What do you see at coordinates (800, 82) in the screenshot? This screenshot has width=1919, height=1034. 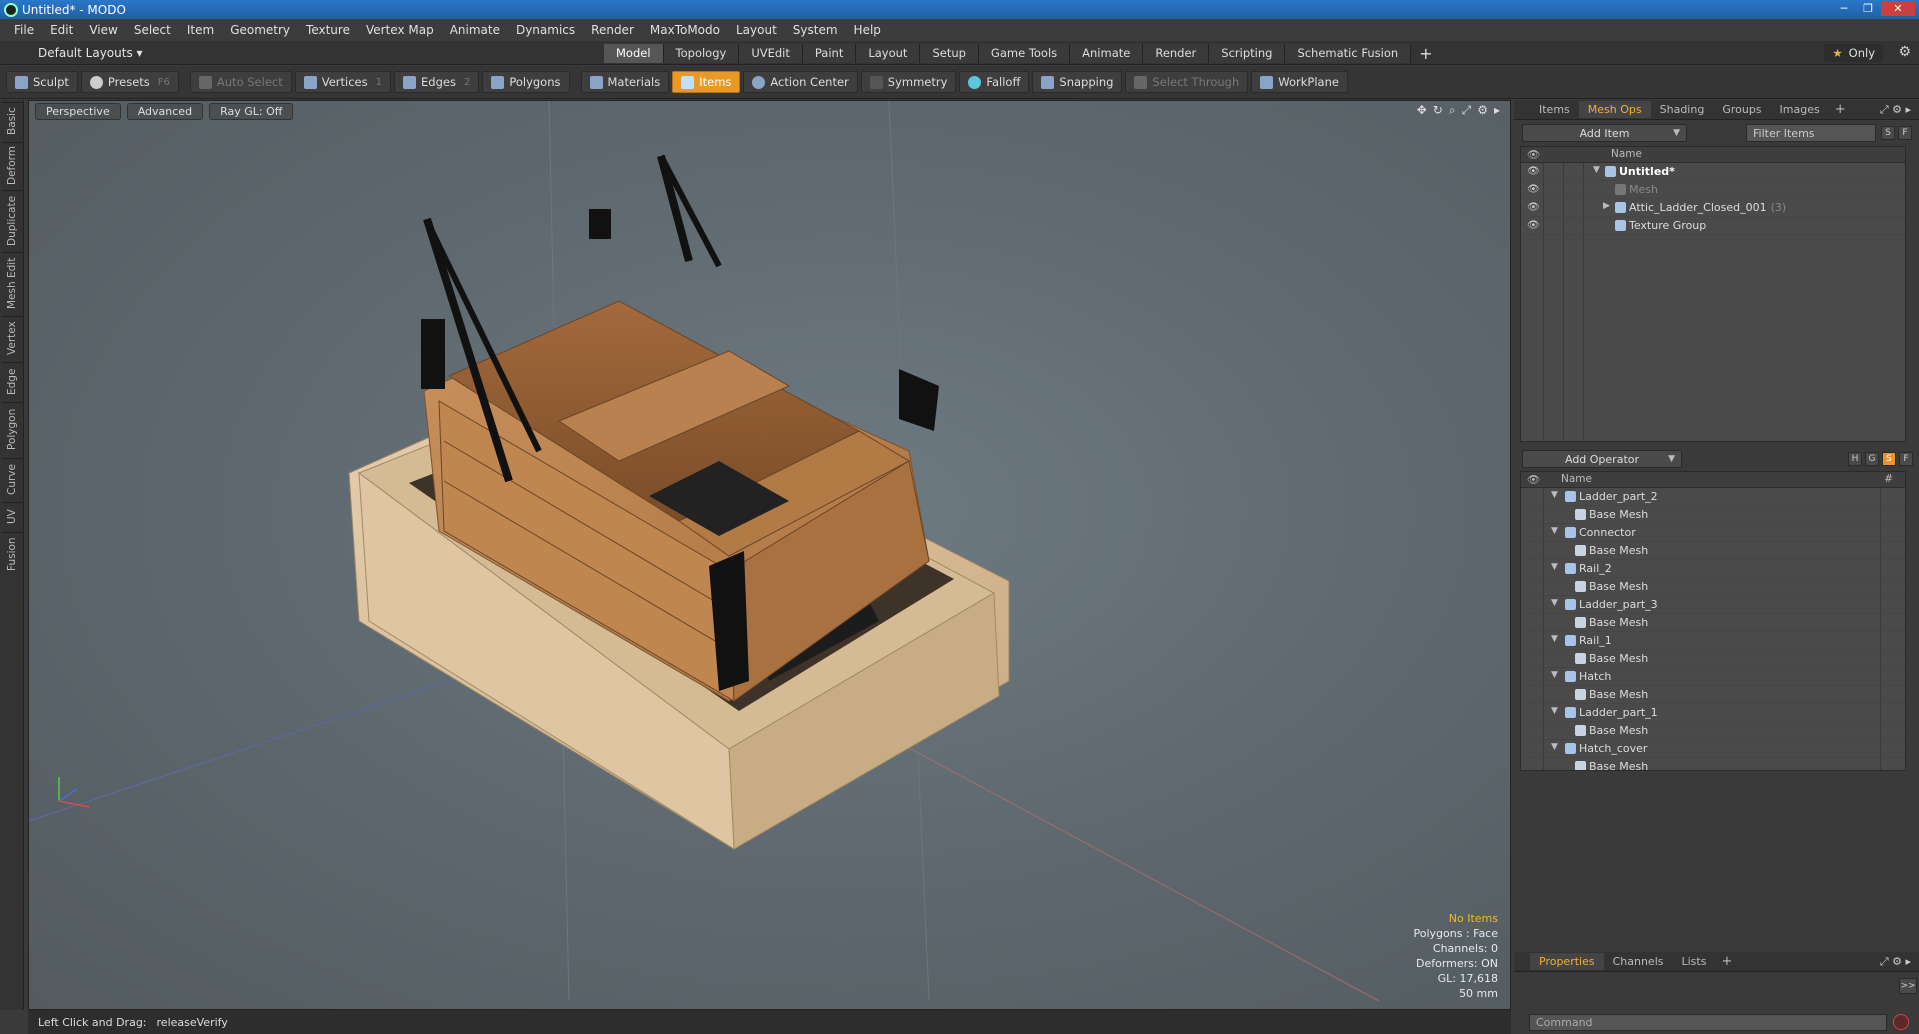 I see `action-center-button: Action Center` at bounding box center [800, 82].